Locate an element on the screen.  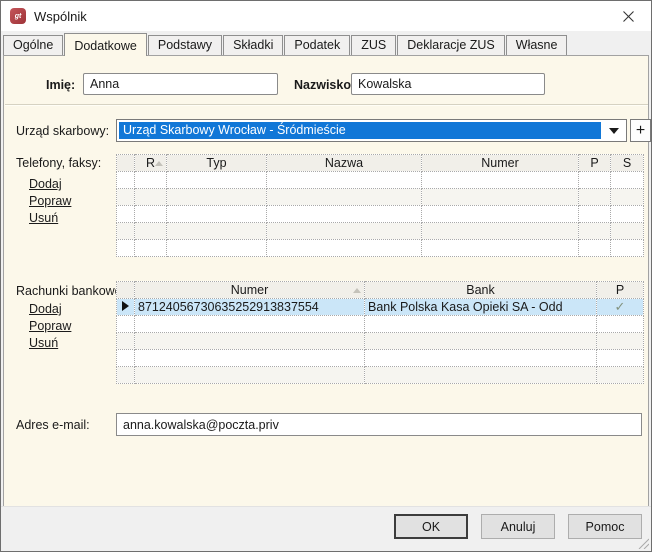
tab-skladki: Składki is located at coordinates (253, 45).